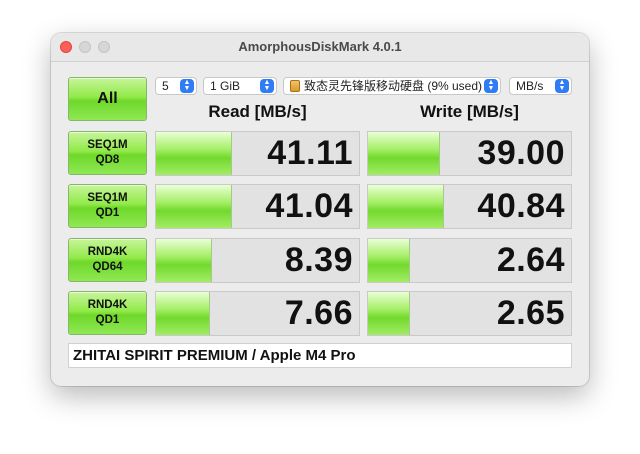  What do you see at coordinates (562, 86) in the screenshot?
I see `unit-stepper-icon: ▲ ▼` at bounding box center [562, 86].